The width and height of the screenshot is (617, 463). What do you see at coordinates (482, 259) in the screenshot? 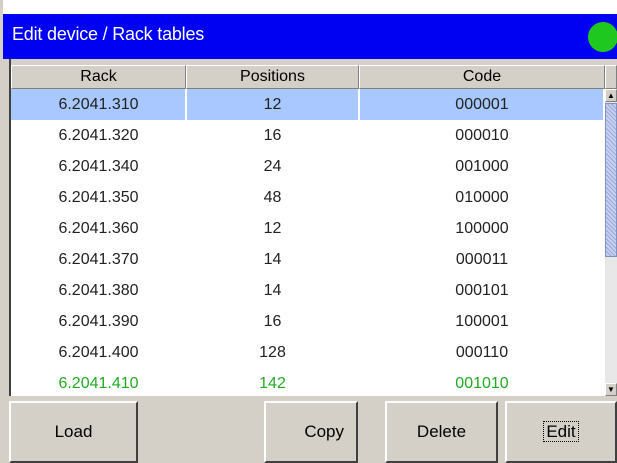
I see `cell-code: 000011` at bounding box center [482, 259].